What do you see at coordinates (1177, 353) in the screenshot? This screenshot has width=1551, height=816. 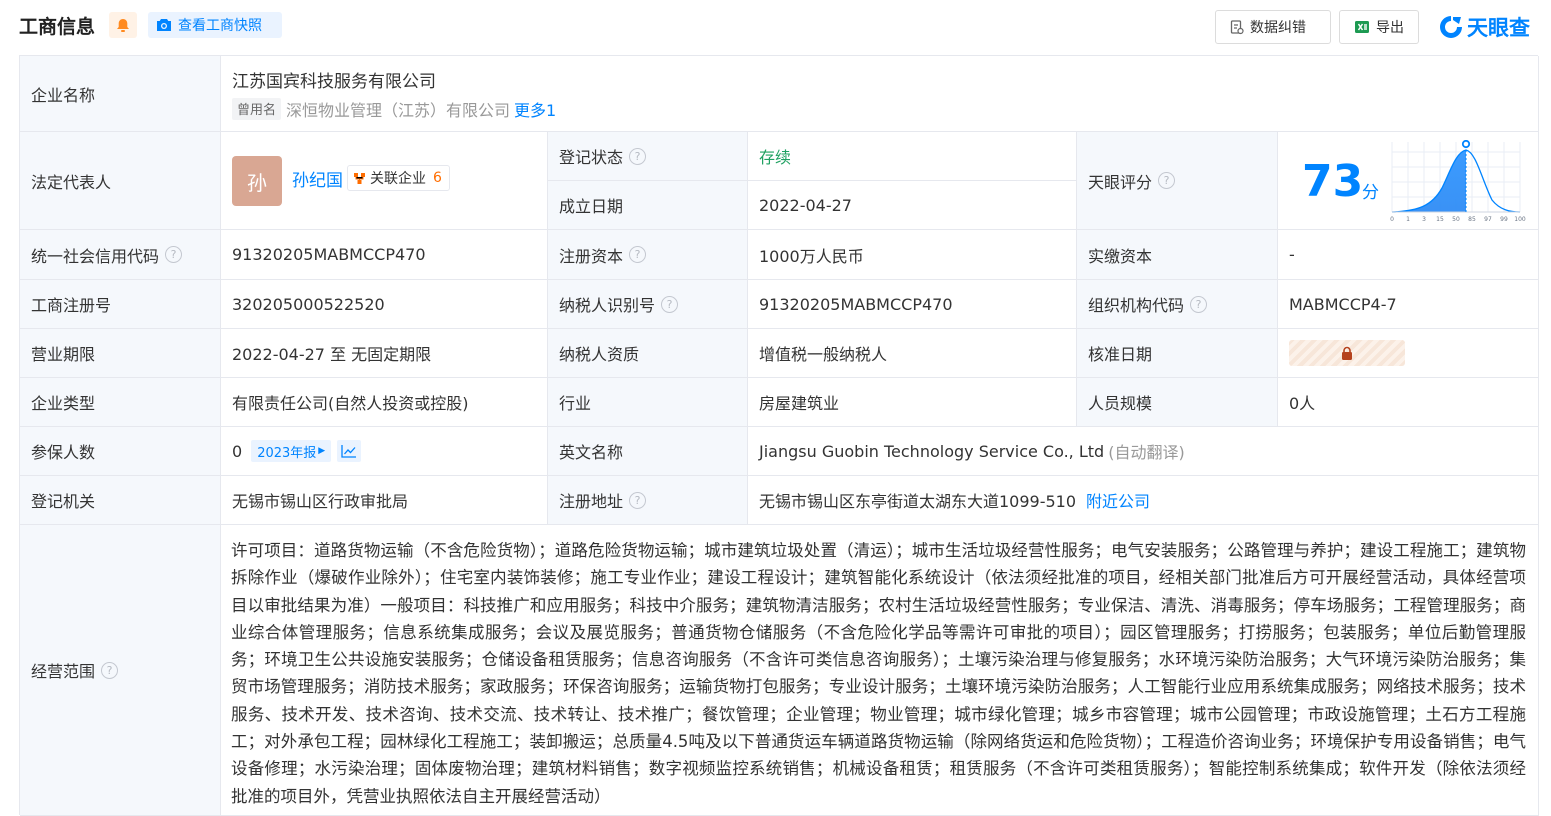 I see `approval-date-label: 核准日期` at bounding box center [1177, 353].